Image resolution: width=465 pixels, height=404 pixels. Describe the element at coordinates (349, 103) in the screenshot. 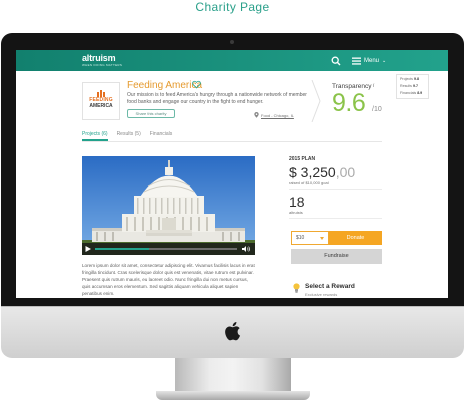

I see `transparency-score: 9.6` at that location.